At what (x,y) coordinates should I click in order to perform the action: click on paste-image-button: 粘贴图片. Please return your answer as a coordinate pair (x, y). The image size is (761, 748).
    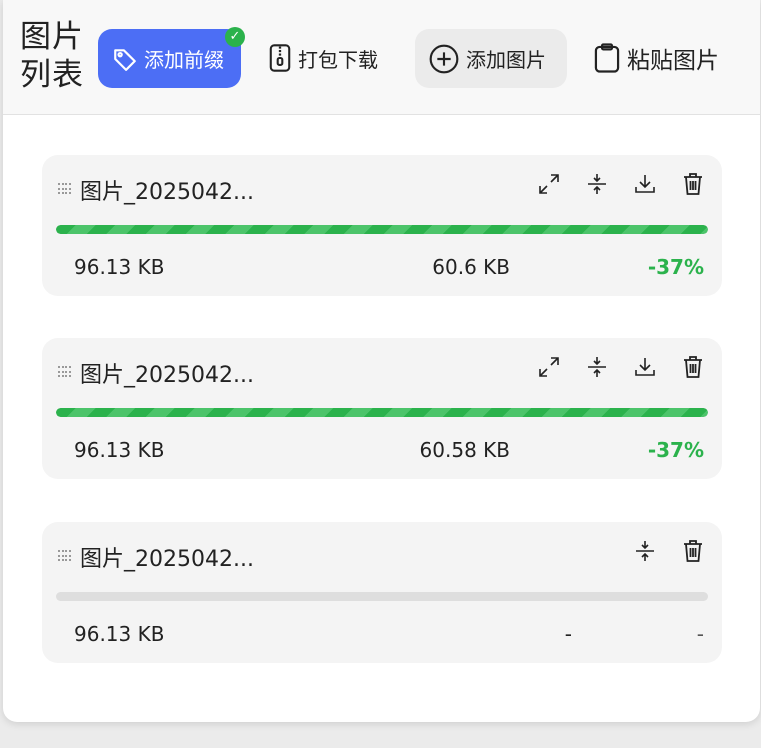
    Looking at the image, I should click on (656, 58).